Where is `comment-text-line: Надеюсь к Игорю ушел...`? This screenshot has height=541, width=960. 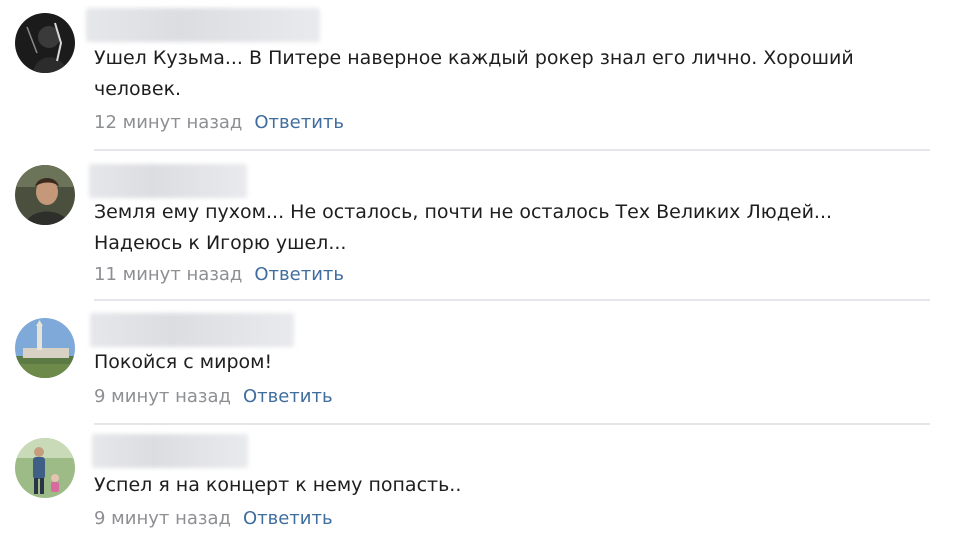
comment-text-line: Надеюсь к Игорю ушел... is located at coordinates (220, 243).